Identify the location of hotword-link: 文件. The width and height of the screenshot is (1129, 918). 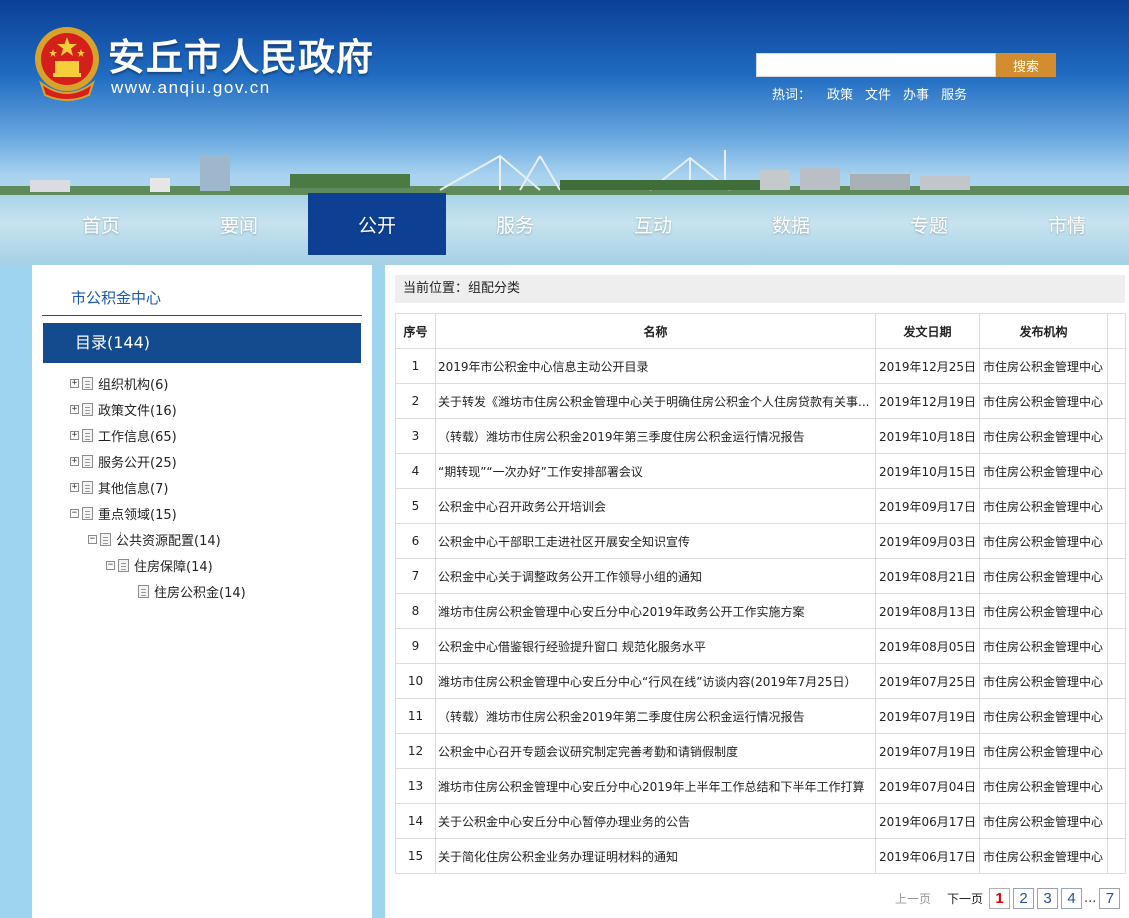
(878, 93).